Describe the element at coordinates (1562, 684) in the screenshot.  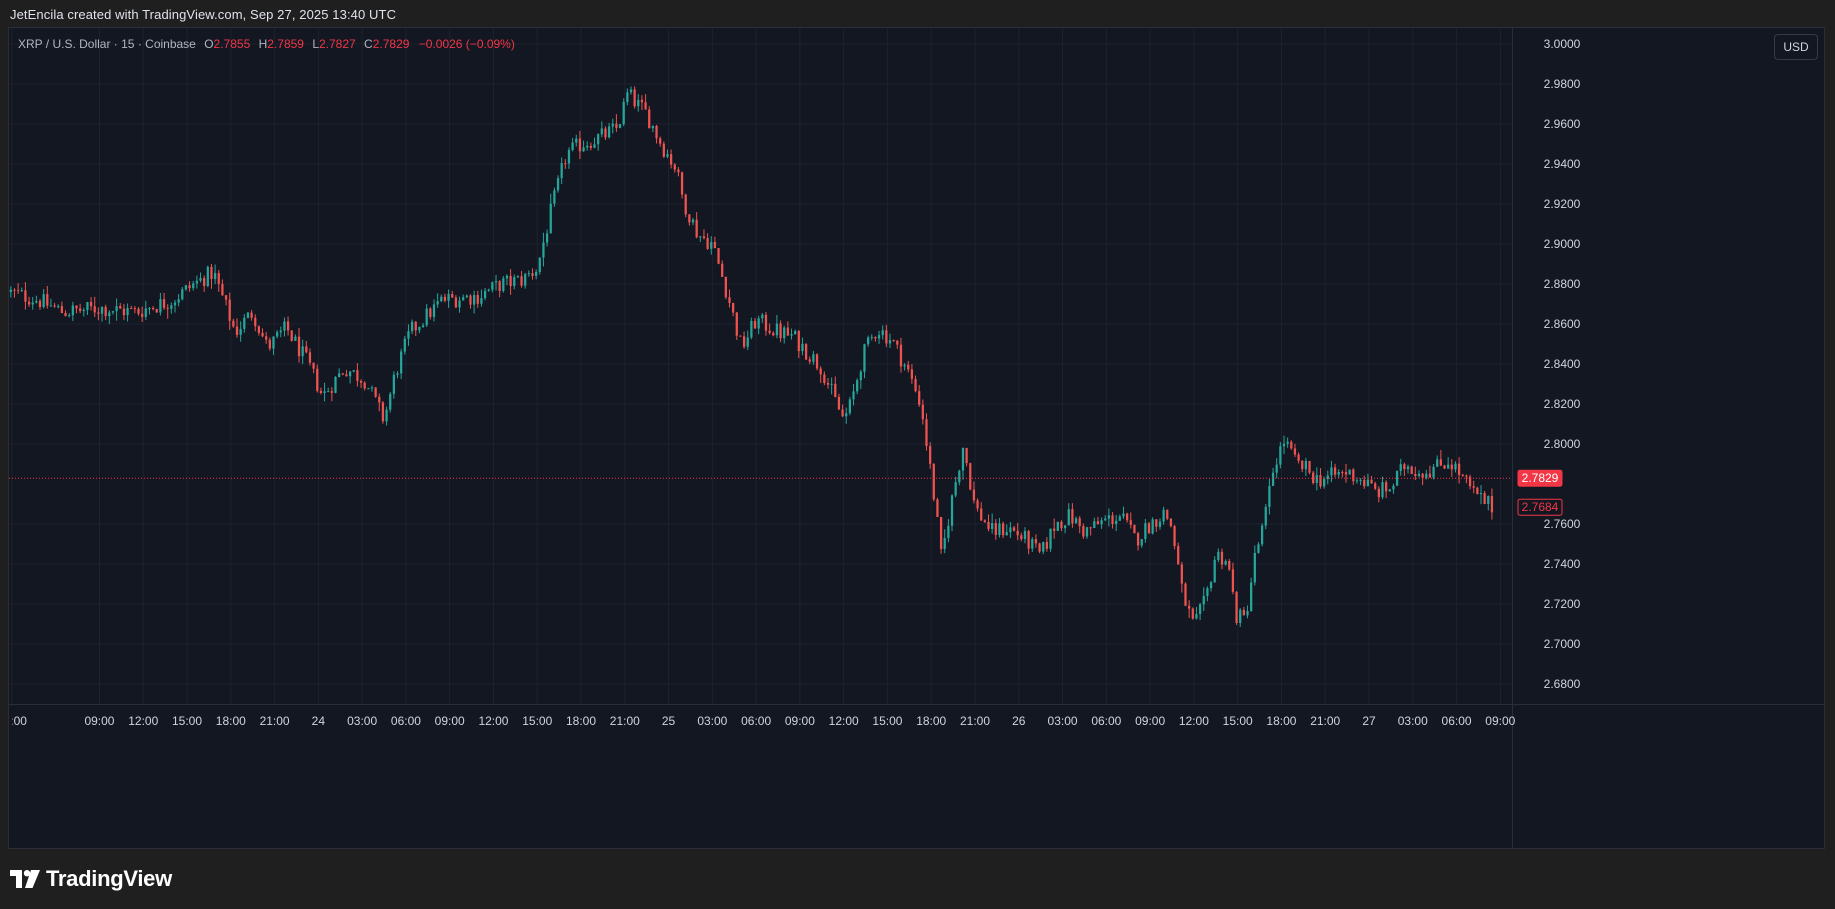
I see `price-tick-label: 2.6800` at that location.